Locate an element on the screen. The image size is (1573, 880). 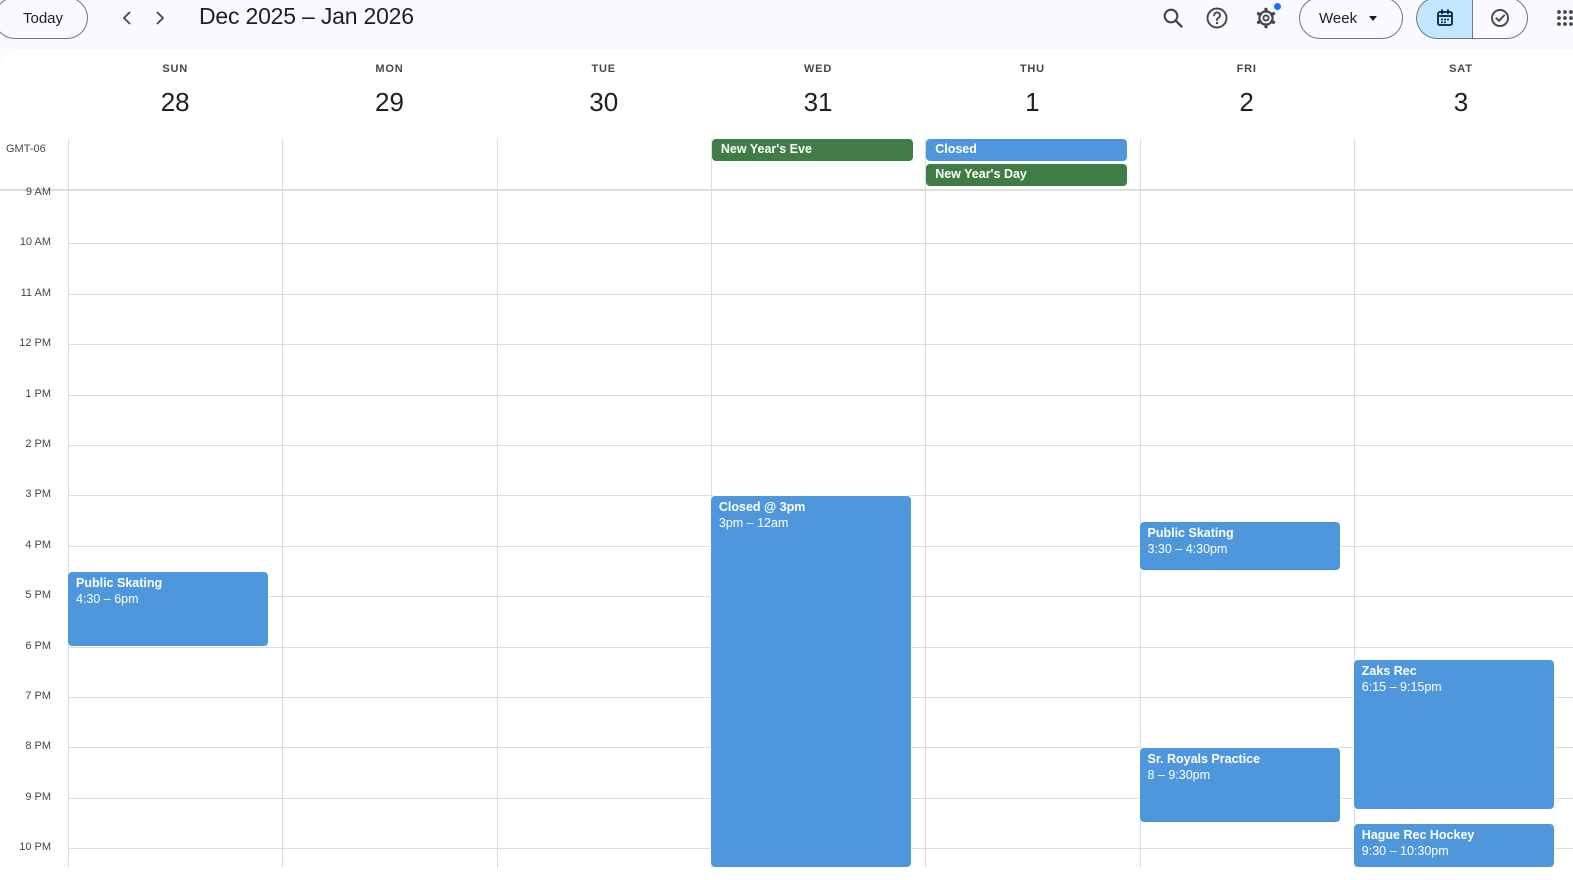
today-button: Today is located at coordinates (44, 19).